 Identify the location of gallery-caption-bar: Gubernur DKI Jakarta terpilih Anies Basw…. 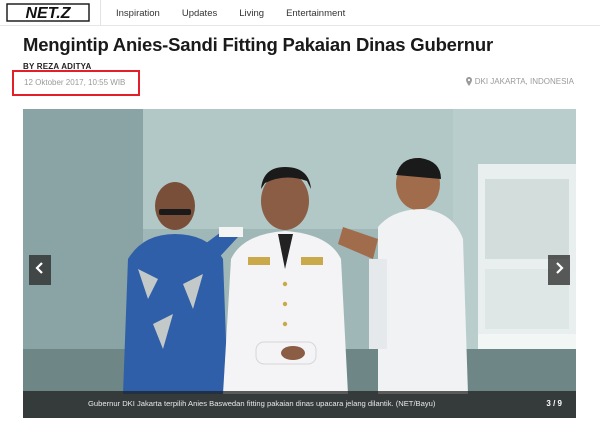
(299, 404).